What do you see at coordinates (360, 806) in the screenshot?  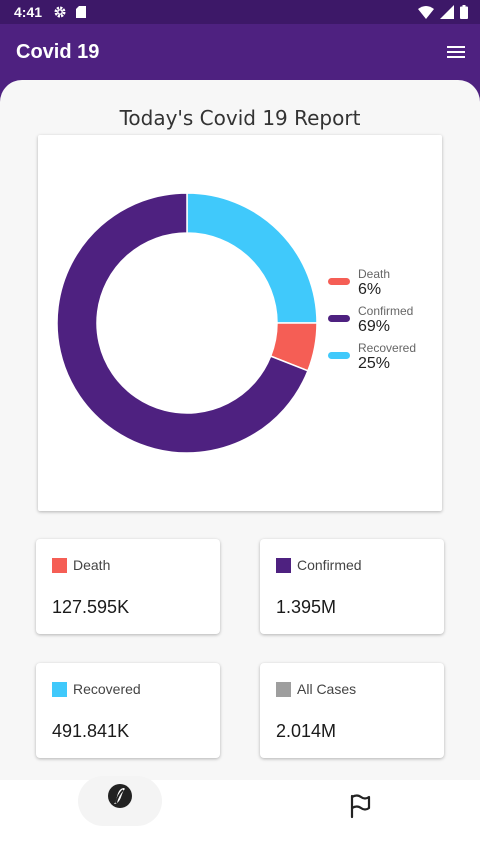 I see `flag-icon` at bounding box center [360, 806].